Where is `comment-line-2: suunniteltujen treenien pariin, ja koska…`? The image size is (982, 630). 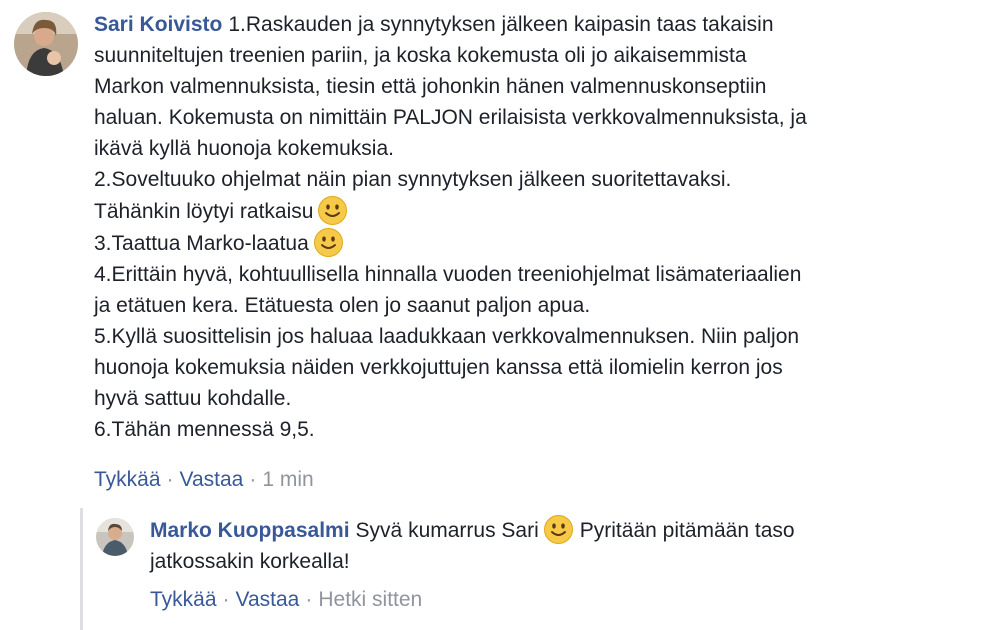
comment-line-2: suunniteltujen treenien pariin, ja koska… is located at coordinates (420, 55).